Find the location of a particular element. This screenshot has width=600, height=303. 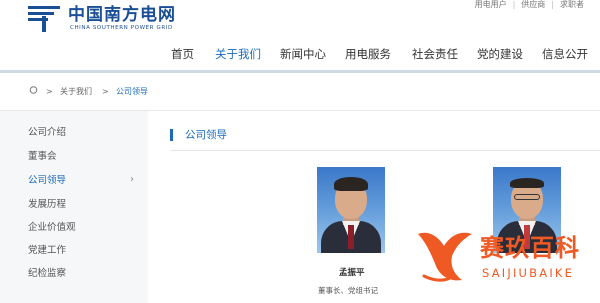

watermark-text-en: SAIJIUBAIKE is located at coordinates (528, 273).